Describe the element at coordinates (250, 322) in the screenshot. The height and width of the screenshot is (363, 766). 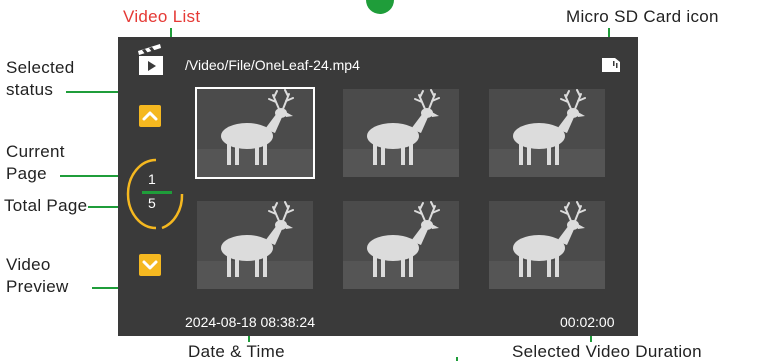
I see `recording-datetime: 2024-08-18 08:38:24` at that location.